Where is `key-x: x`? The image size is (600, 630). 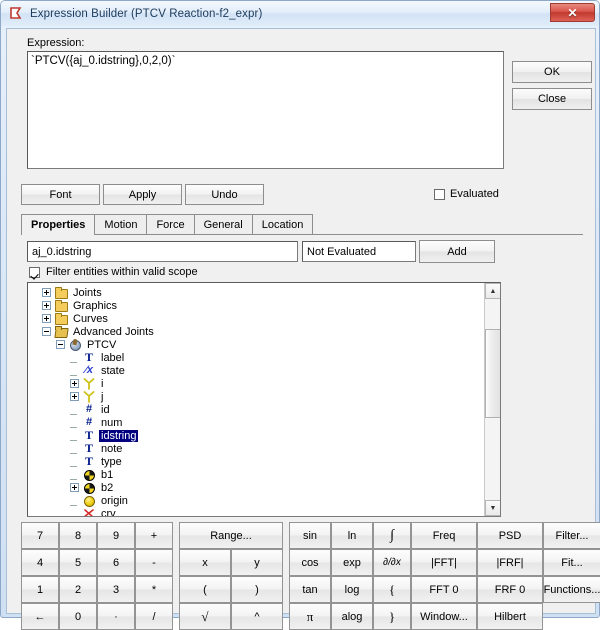
key-x: x is located at coordinates (205, 562).